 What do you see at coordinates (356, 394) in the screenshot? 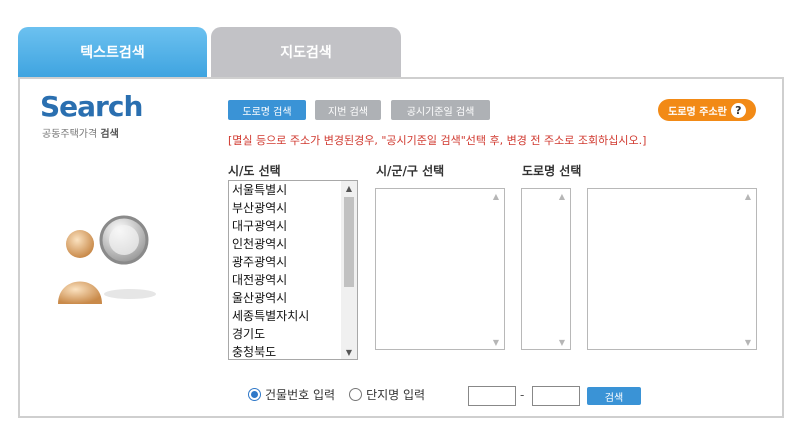
I see `complex-name-radio` at bounding box center [356, 394].